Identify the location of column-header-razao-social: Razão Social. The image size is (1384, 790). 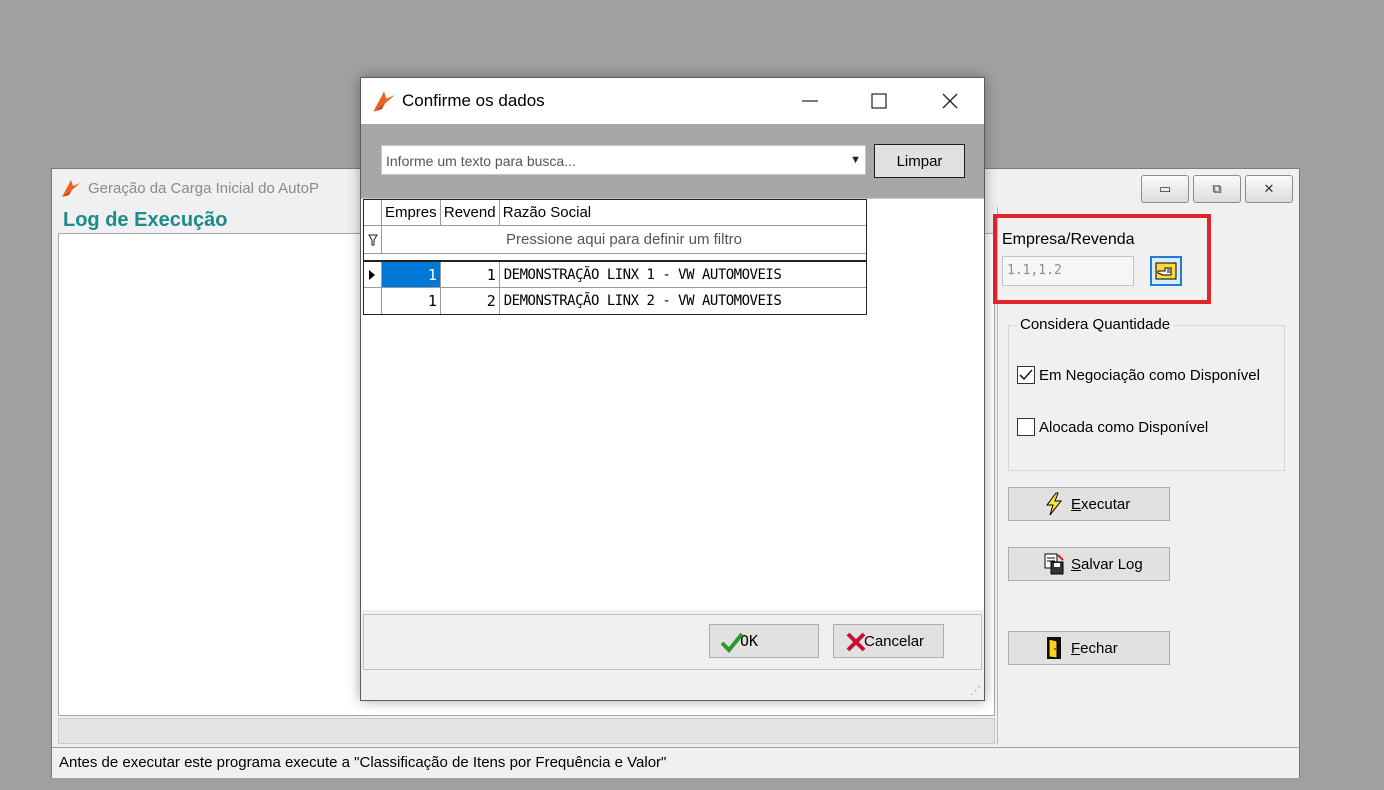
(683, 212).